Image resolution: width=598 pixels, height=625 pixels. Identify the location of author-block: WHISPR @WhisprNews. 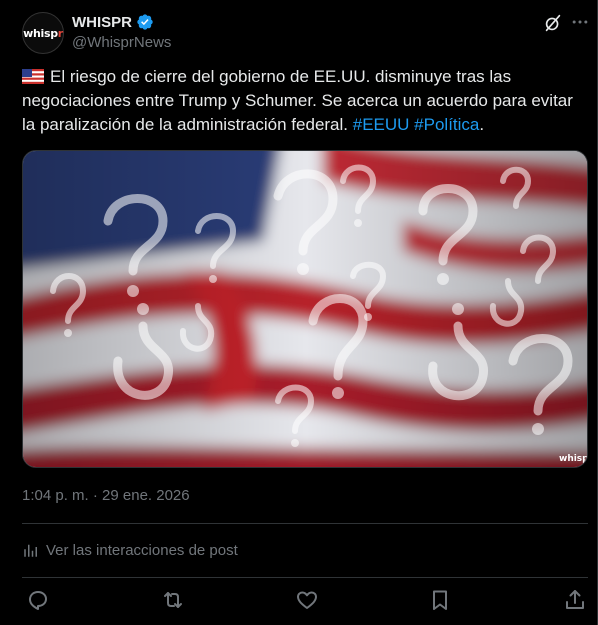
(121, 32).